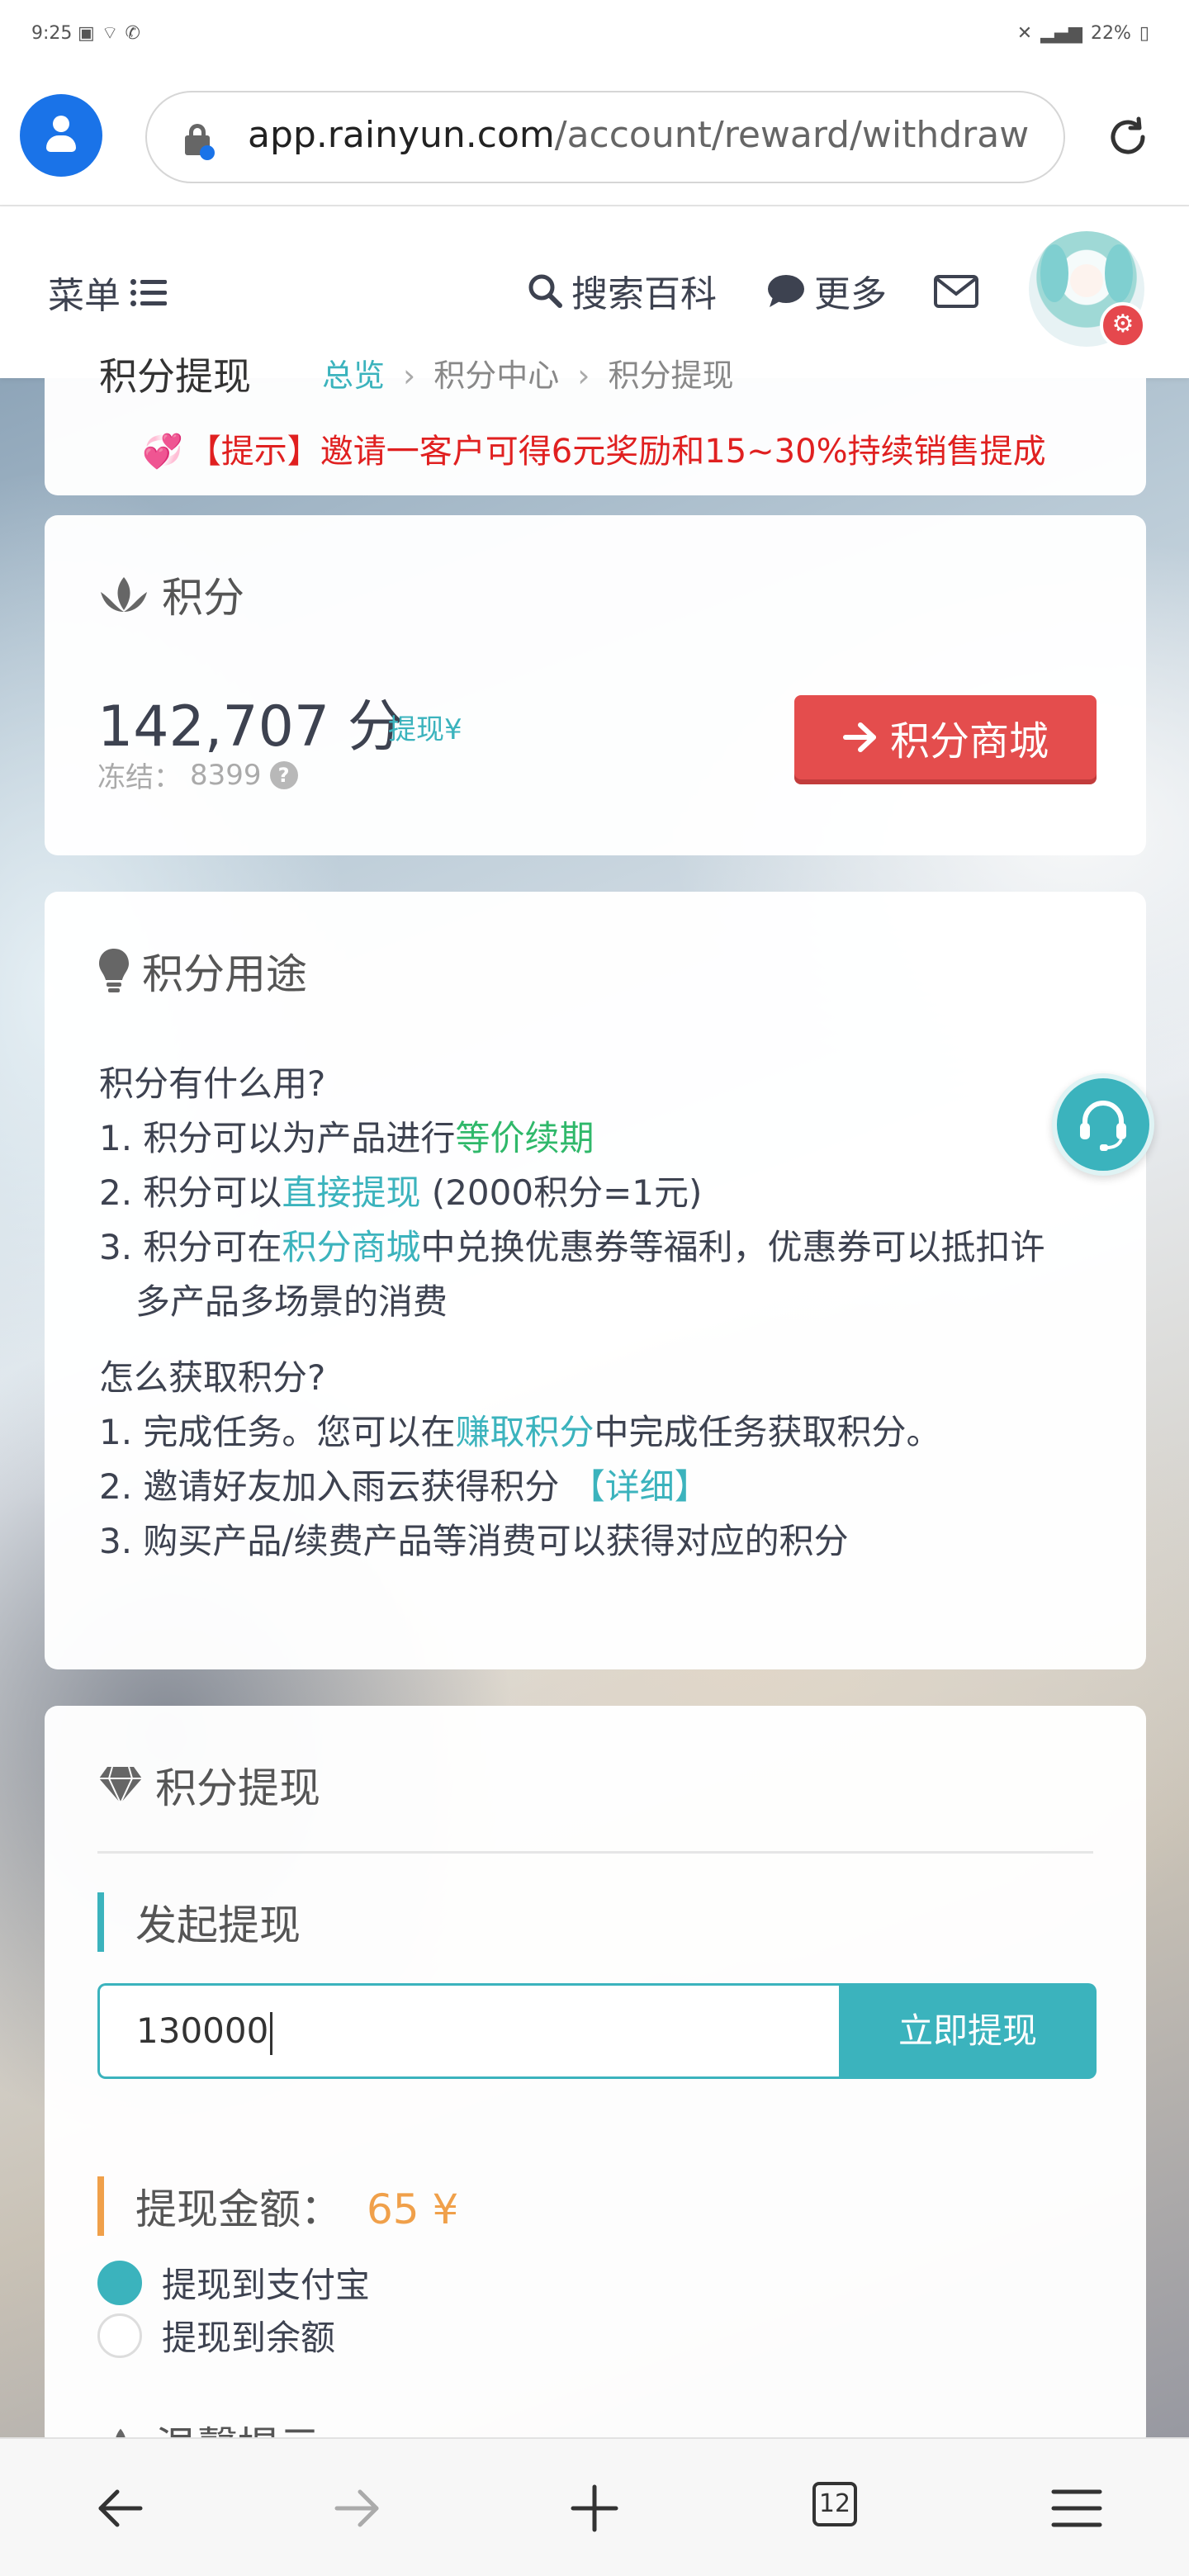 The width and height of the screenshot is (1189, 2576). Describe the element at coordinates (120, 1785) in the screenshot. I see `diamond-icon` at that location.